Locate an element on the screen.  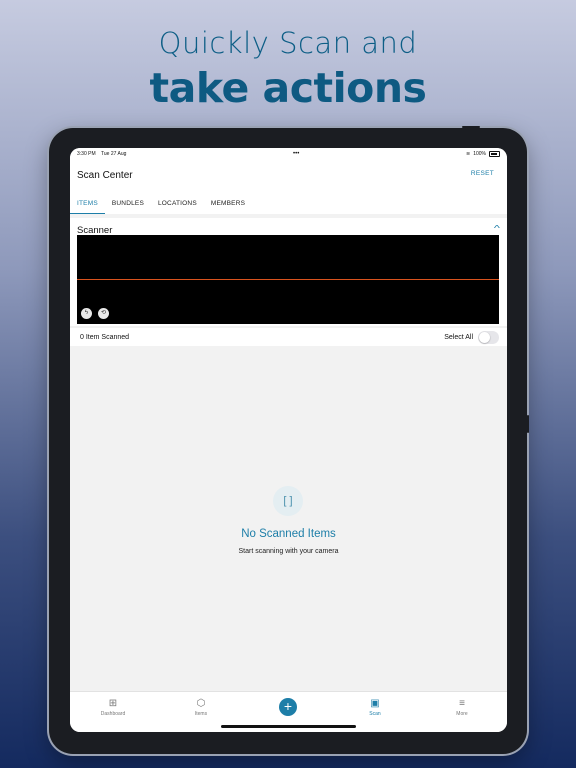
scan-laser-line is located at coordinates (288, 279).